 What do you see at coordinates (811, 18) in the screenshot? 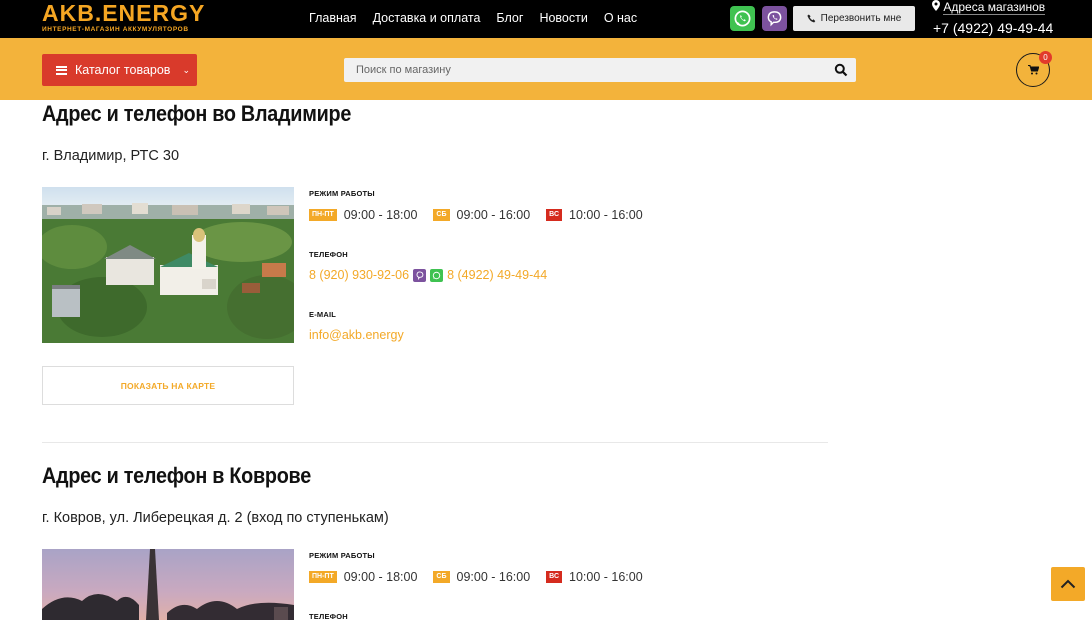
I see `phone-icon` at bounding box center [811, 18].